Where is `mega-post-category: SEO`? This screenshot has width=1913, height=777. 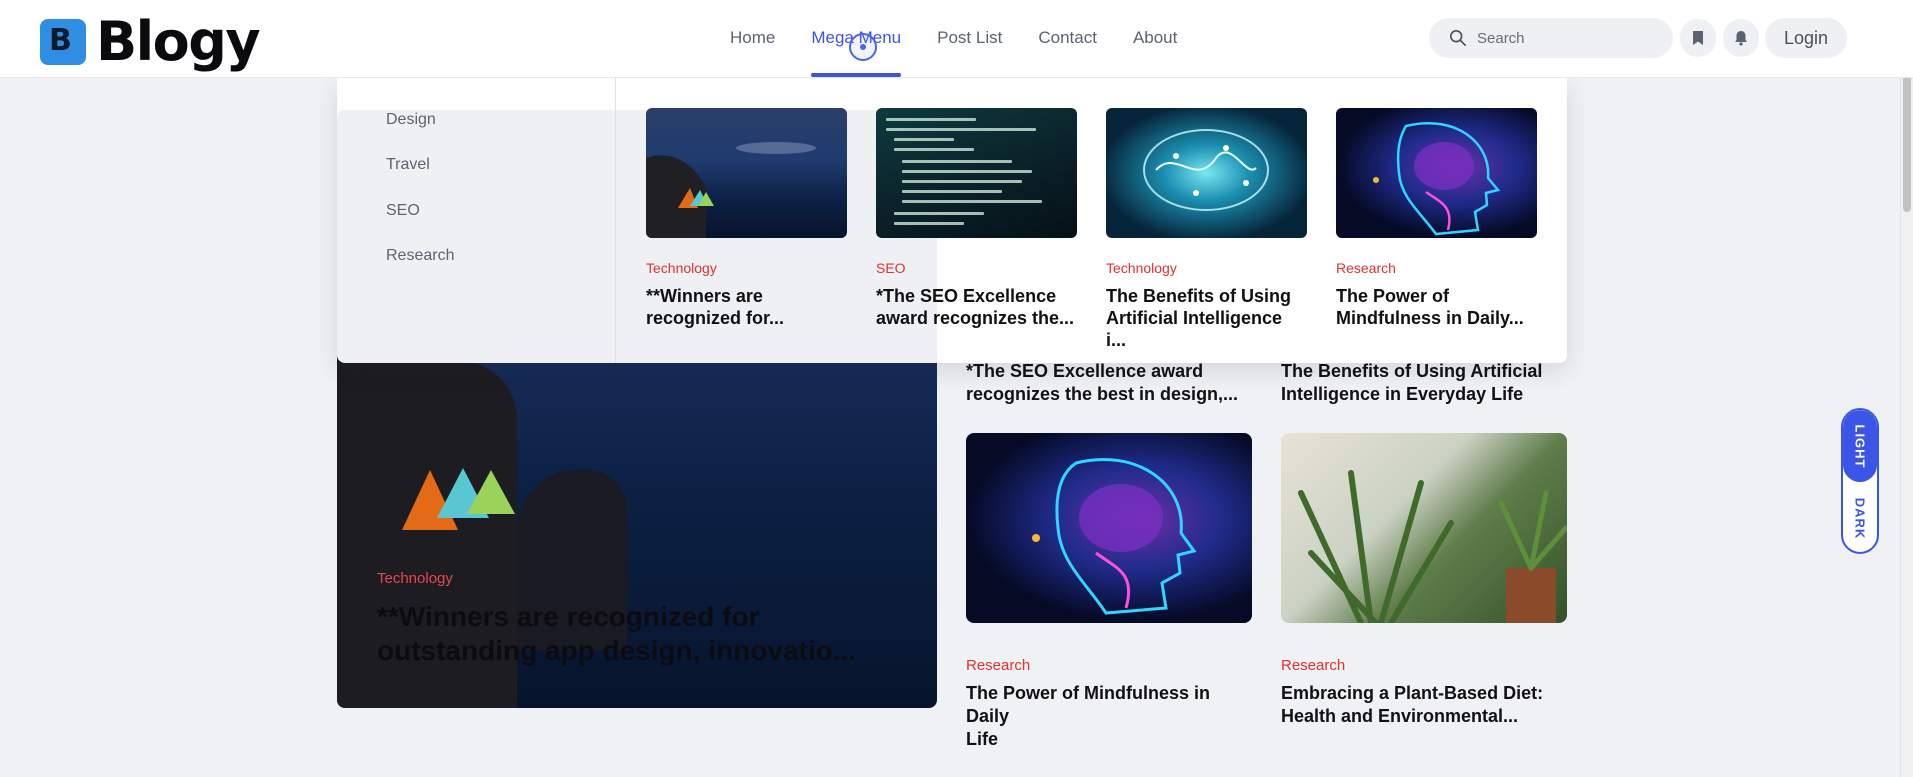 mega-post-category: SEO is located at coordinates (976, 268).